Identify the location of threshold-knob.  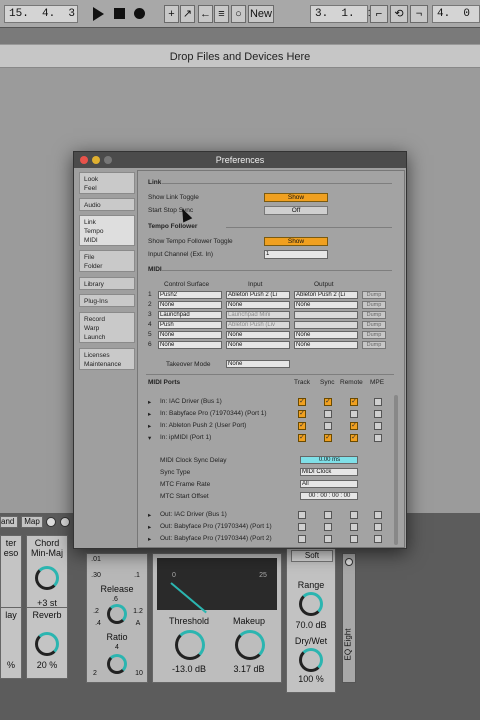
(190, 645).